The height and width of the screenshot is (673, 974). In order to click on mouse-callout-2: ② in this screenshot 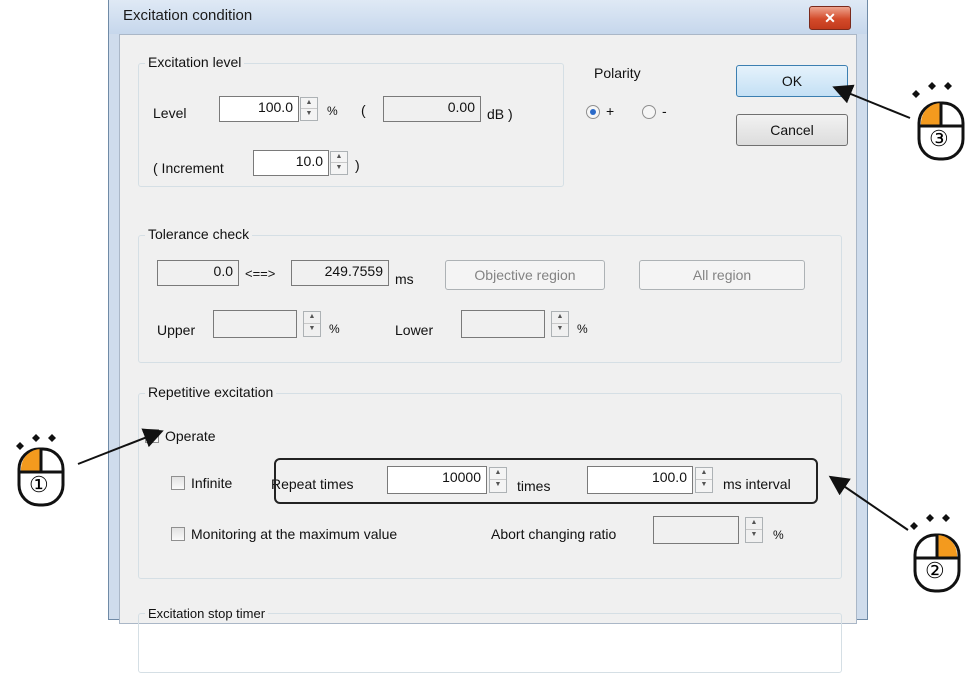, I will do `click(937, 563)`.